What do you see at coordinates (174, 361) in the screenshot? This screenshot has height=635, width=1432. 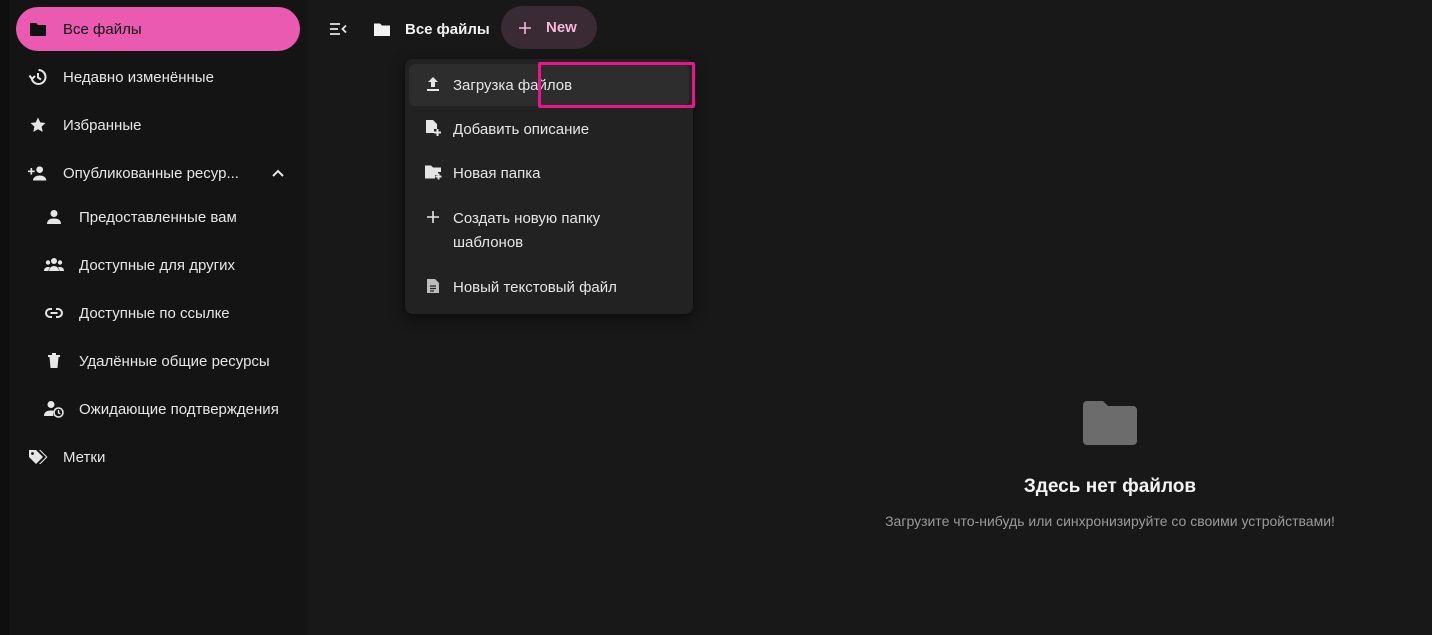 I see `sidebar-item-label: Удалённые общие ресурсы` at bounding box center [174, 361].